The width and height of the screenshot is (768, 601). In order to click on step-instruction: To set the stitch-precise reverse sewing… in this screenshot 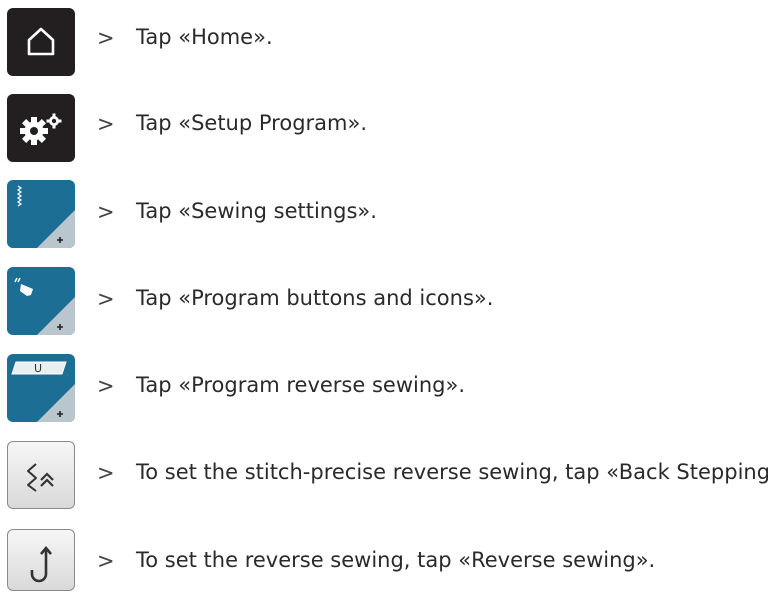, I will do `click(452, 472)`.